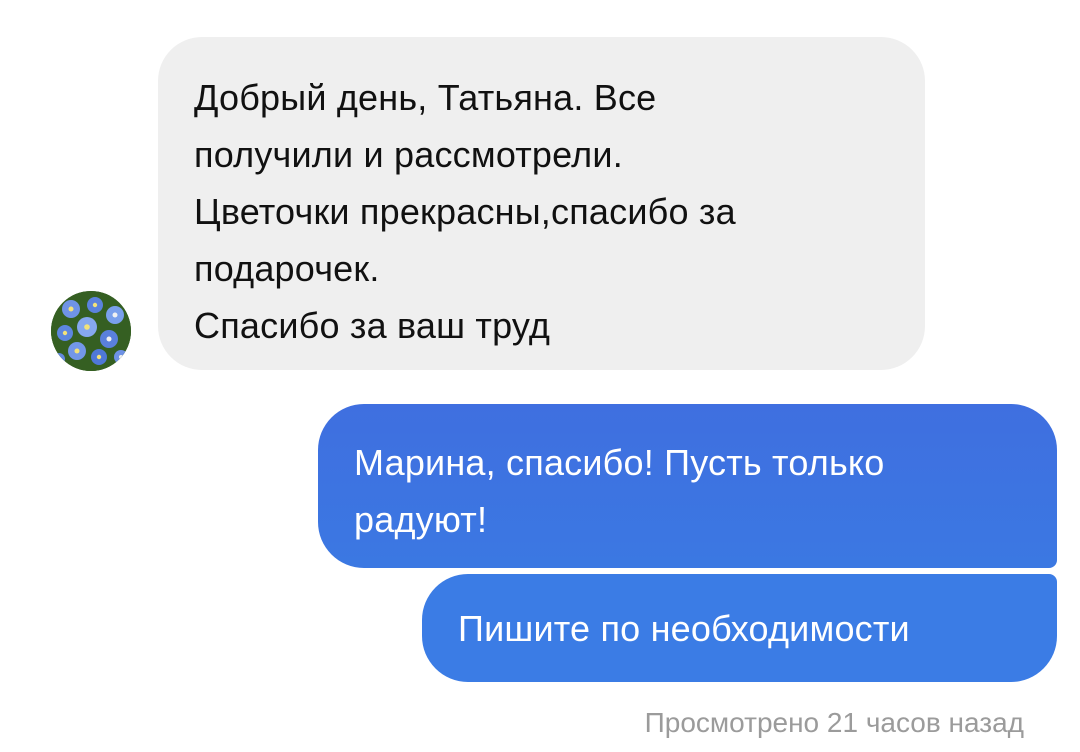  I want to click on contact-avatar, so click(91, 331).